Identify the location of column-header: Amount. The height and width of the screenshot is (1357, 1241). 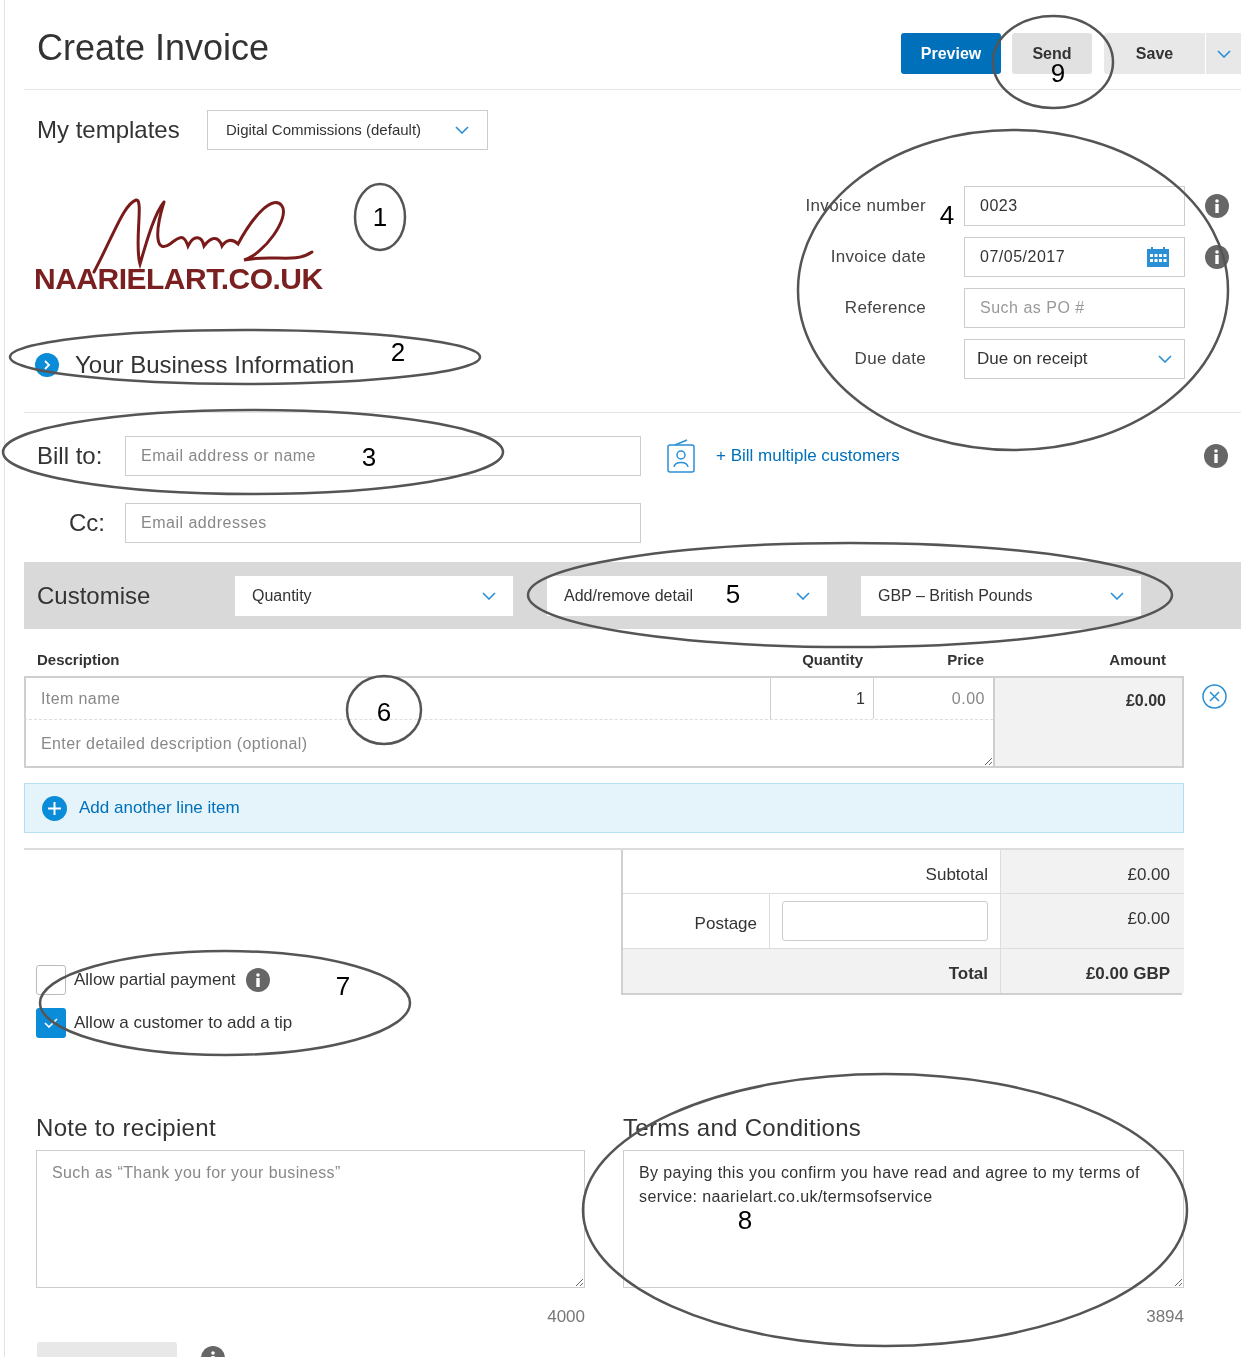
(1137, 660).